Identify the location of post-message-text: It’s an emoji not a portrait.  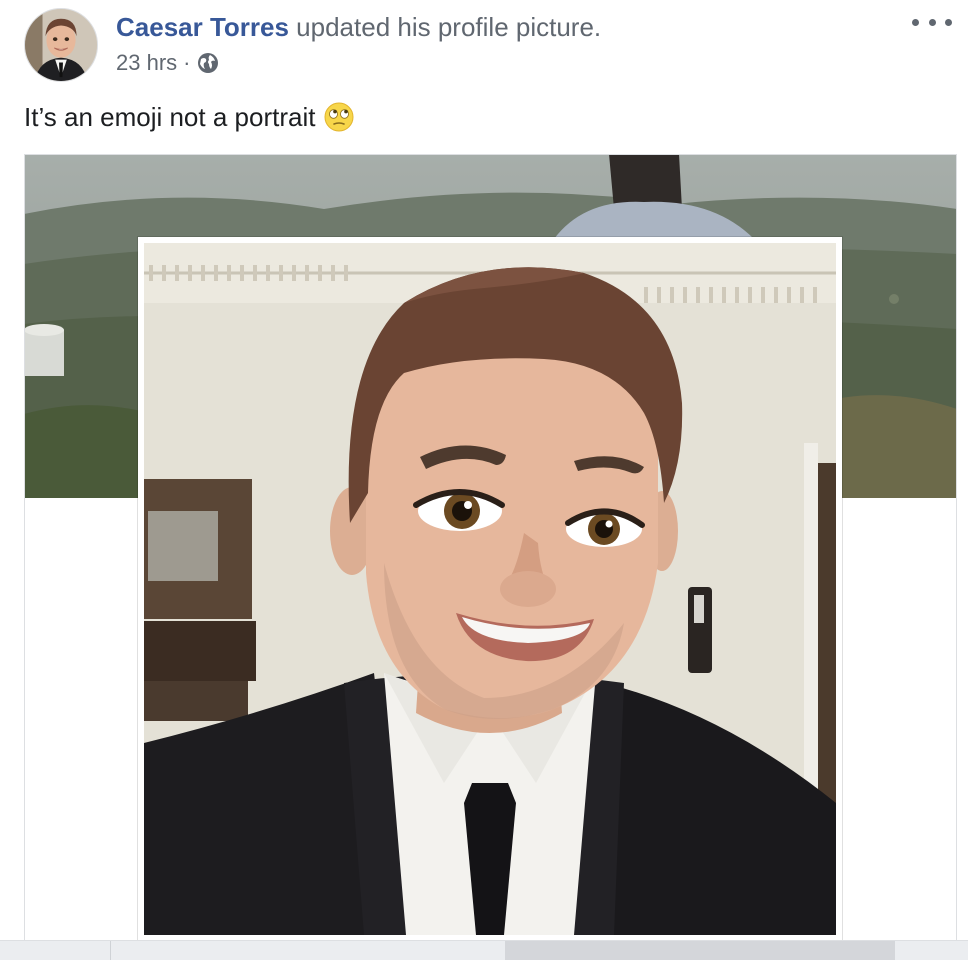
(170, 117).